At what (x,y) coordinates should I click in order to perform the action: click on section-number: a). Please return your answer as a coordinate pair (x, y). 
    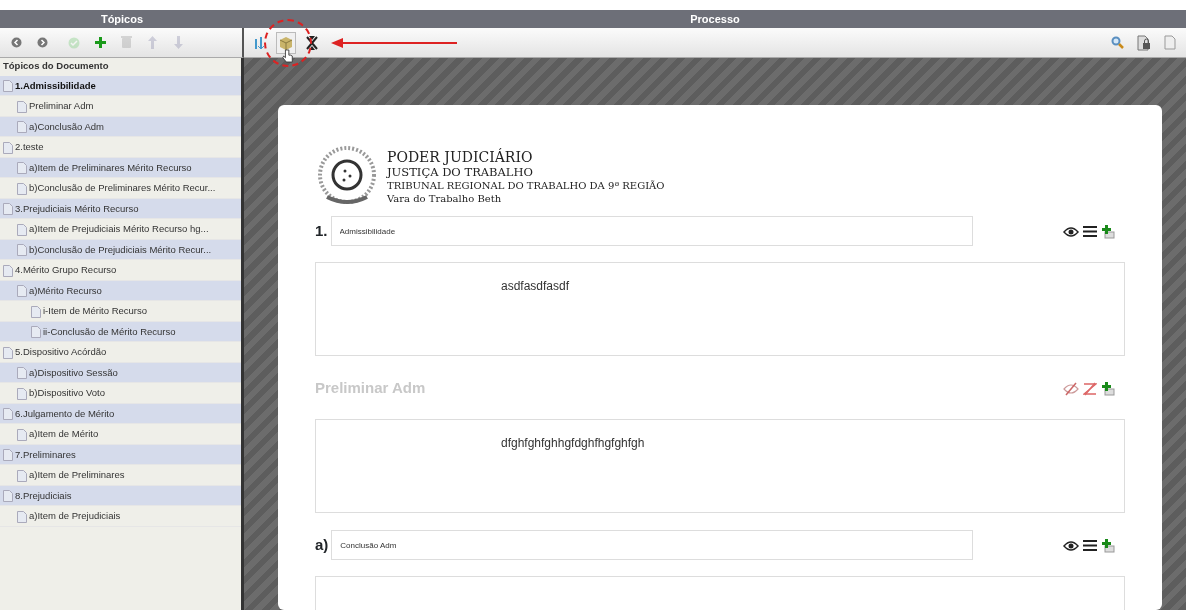
    Looking at the image, I should click on (322, 544).